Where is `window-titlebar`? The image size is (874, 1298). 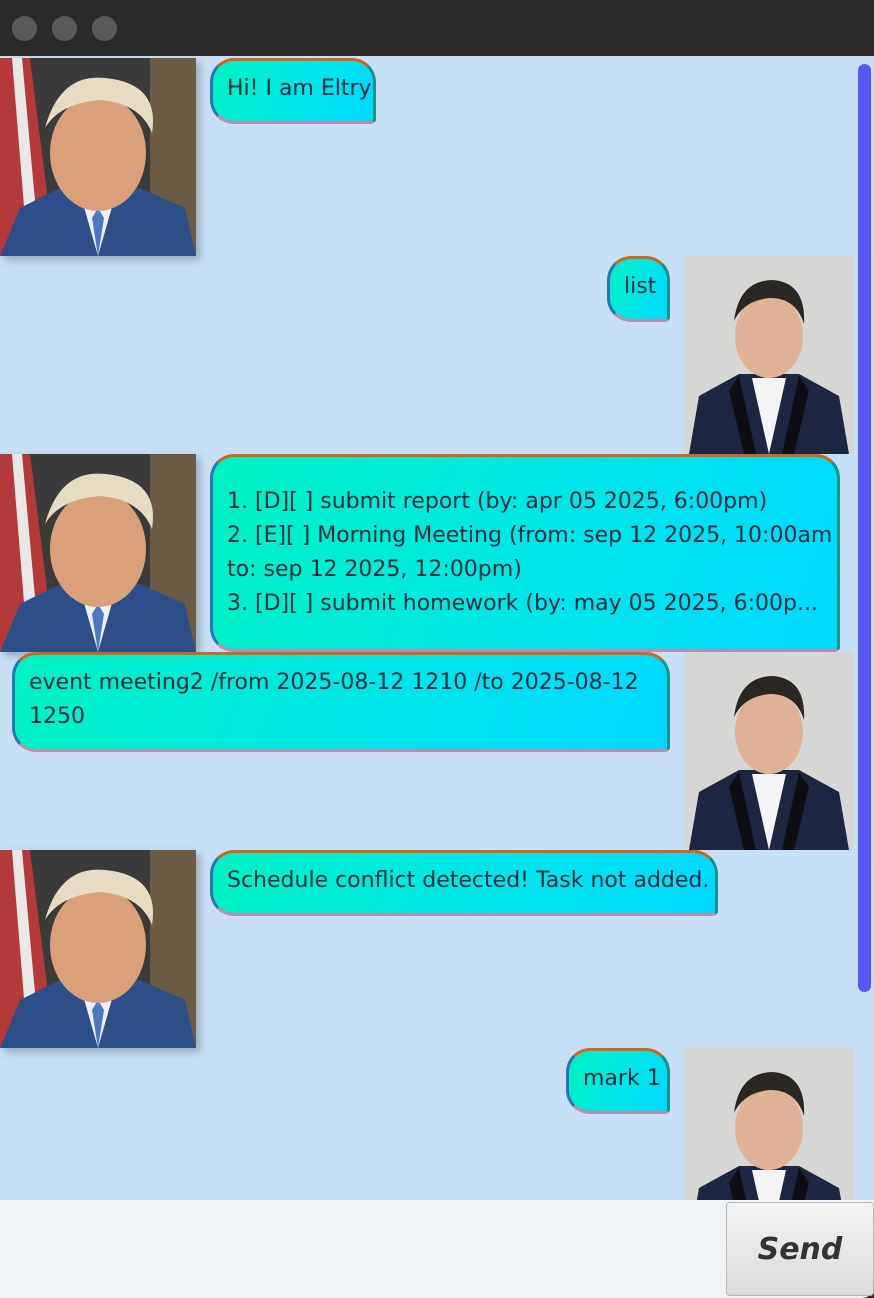 window-titlebar is located at coordinates (437, 28).